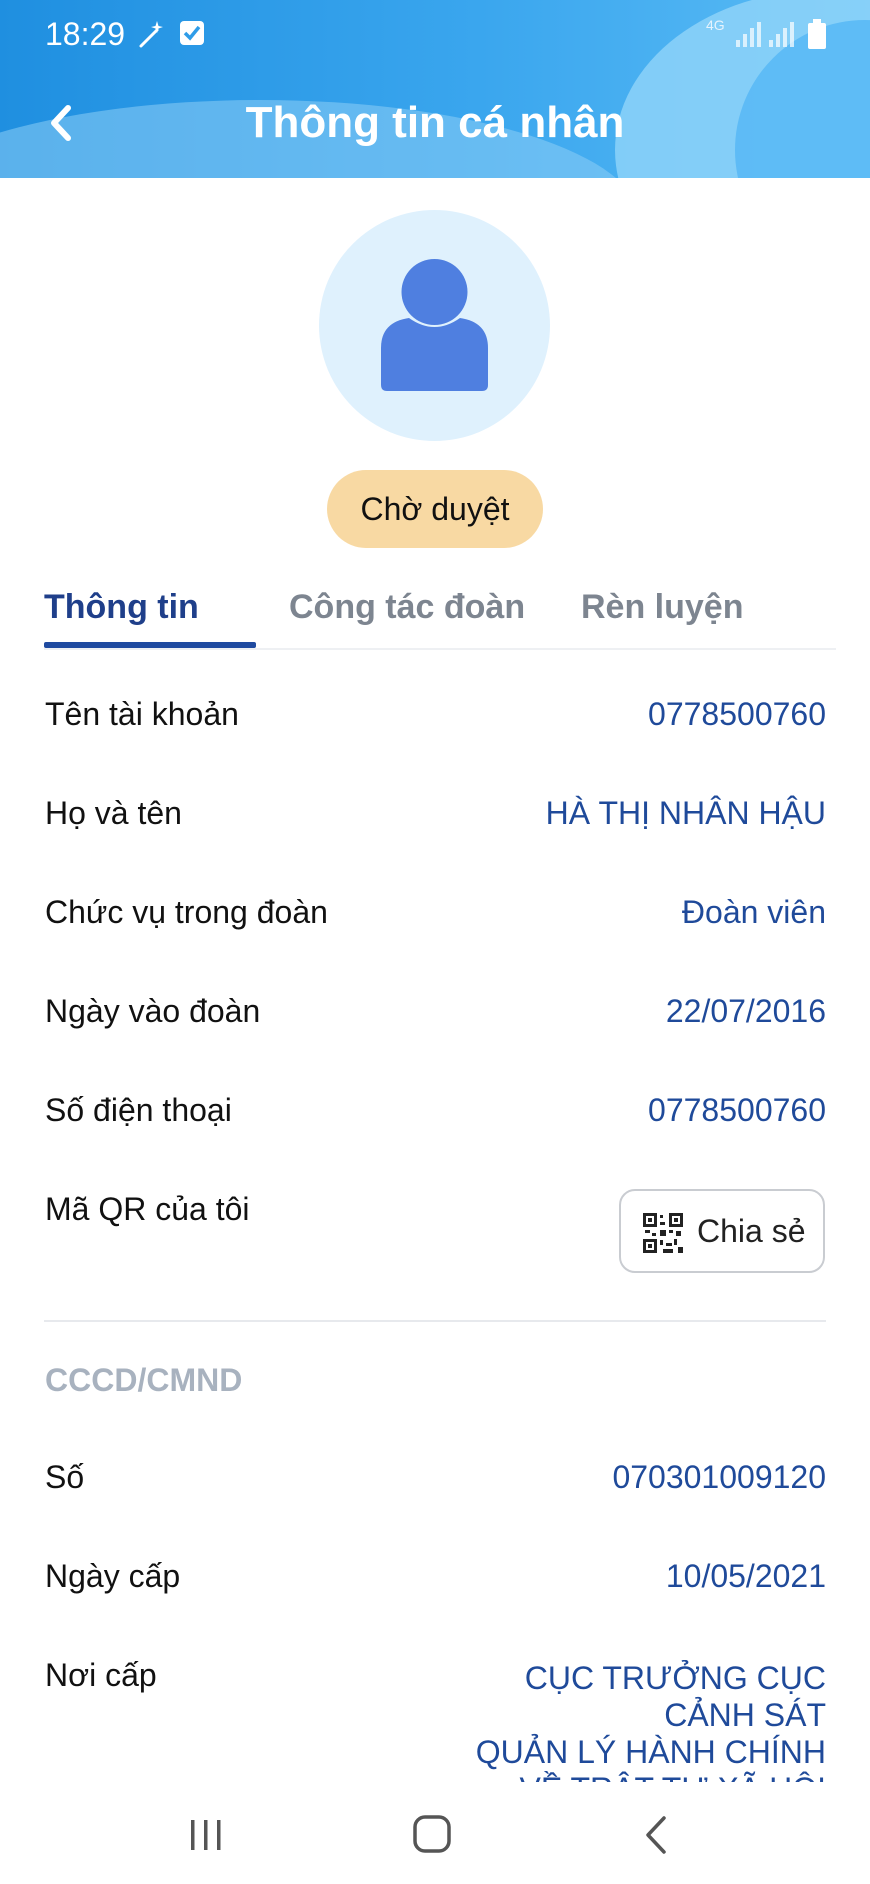 The height and width of the screenshot is (1884, 870). I want to click on header: 18:29 4G Thông tin cá nhân, so click(435, 89).